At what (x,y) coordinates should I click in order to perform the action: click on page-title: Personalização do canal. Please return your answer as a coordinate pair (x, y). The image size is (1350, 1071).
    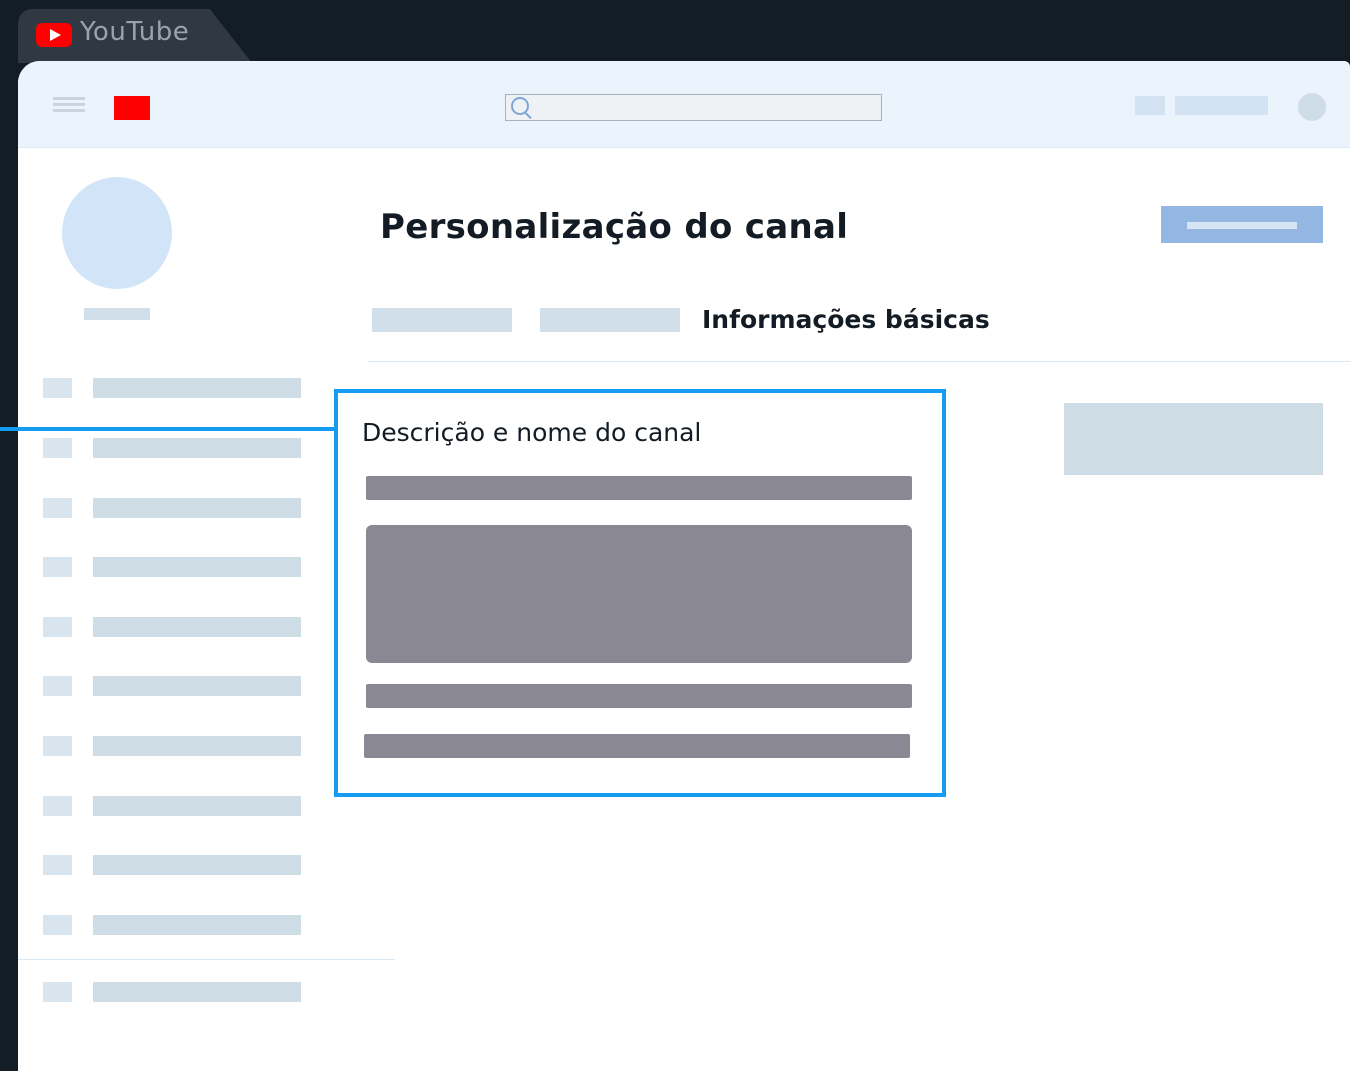
    Looking at the image, I should click on (614, 227).